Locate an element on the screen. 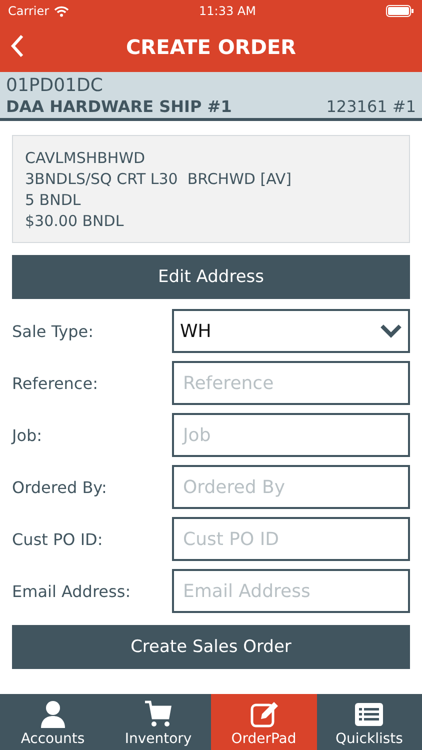 This screenshot has width=422, height=750. tab: Accounts is located at coordinates (53, 722).